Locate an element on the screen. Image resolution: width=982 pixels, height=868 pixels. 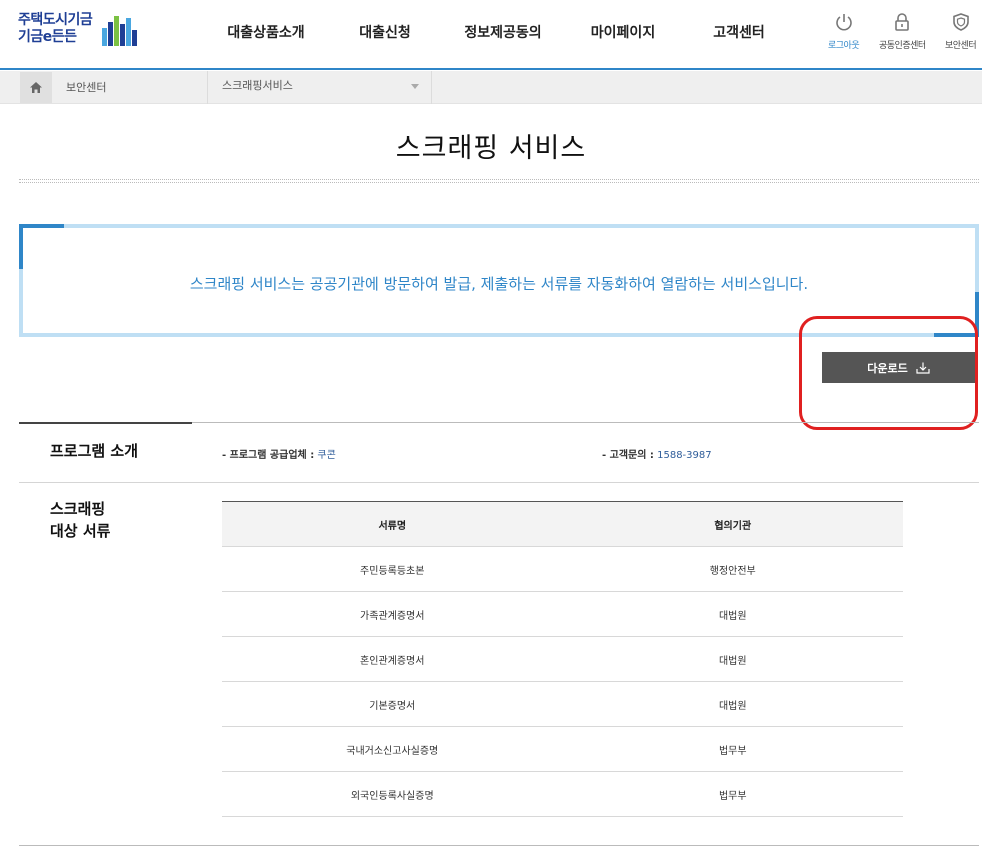
nav-customer-center: 고객센터 is located at coordinates (739, 32).